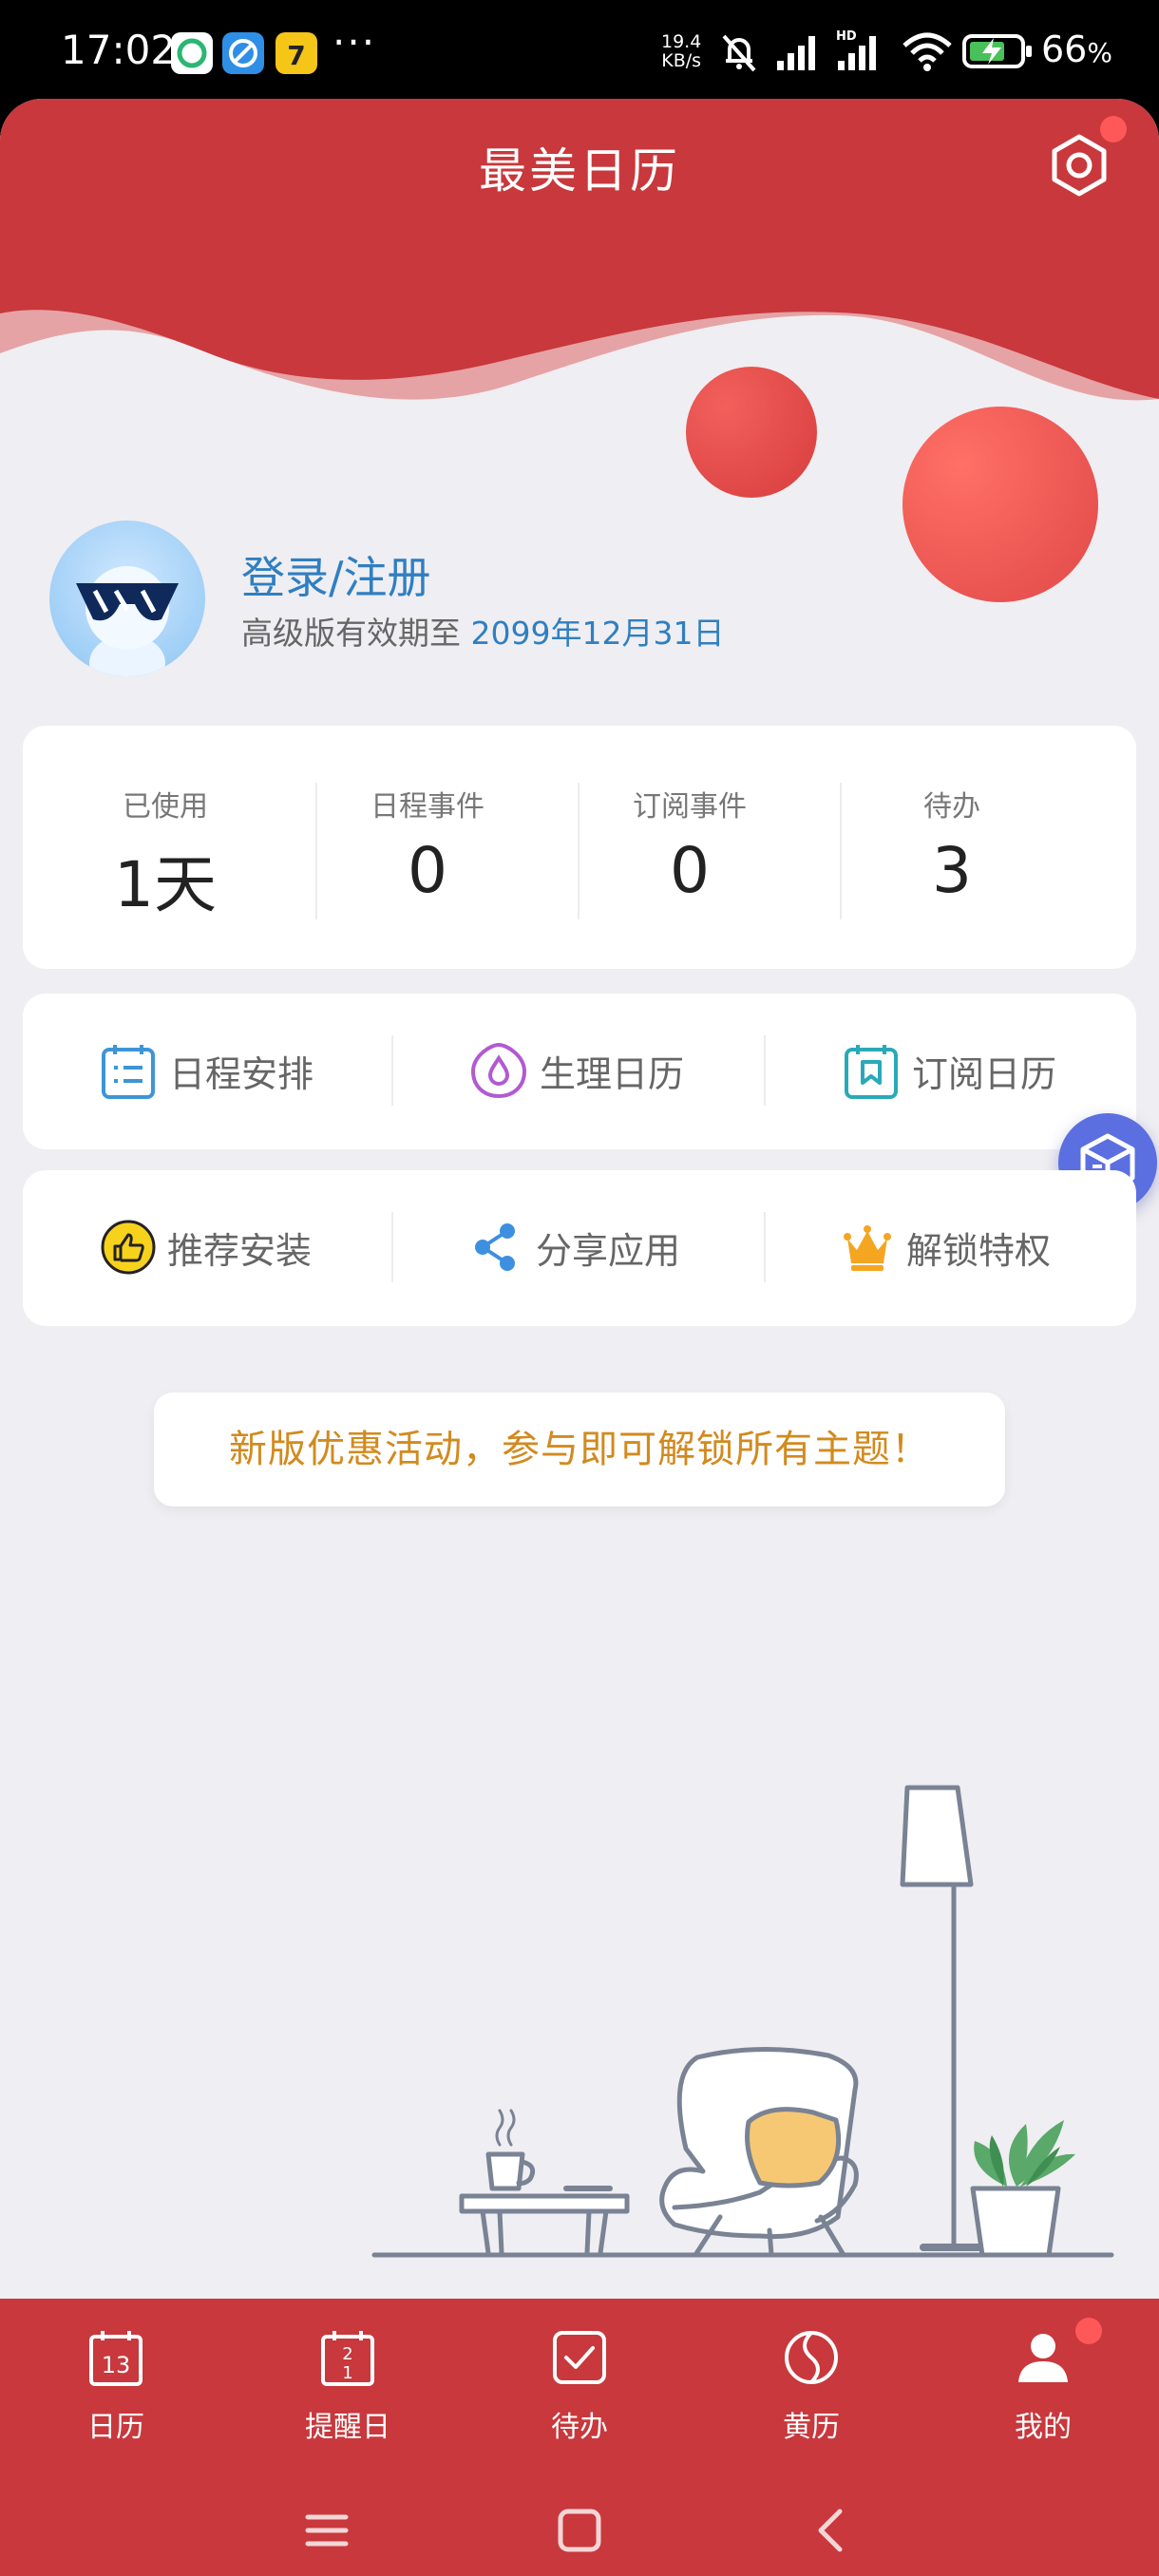  I want to click on app-title: 最美日历, so click(579, 171).